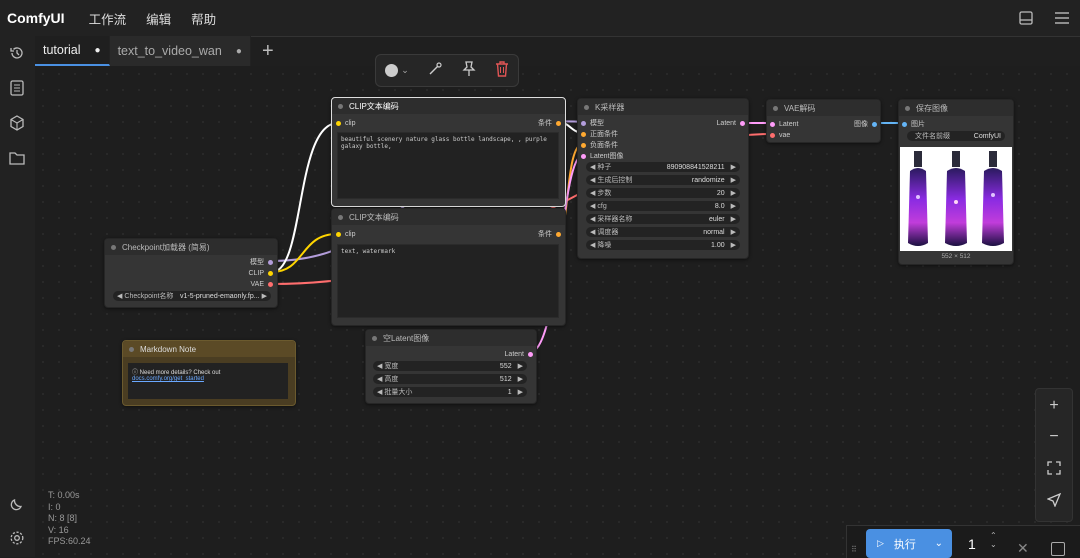 Image resolution: width=1080 pixels, height=558 pixels. I want to click on run-button: ▷ 执行 ⌄, so click(909, 543).